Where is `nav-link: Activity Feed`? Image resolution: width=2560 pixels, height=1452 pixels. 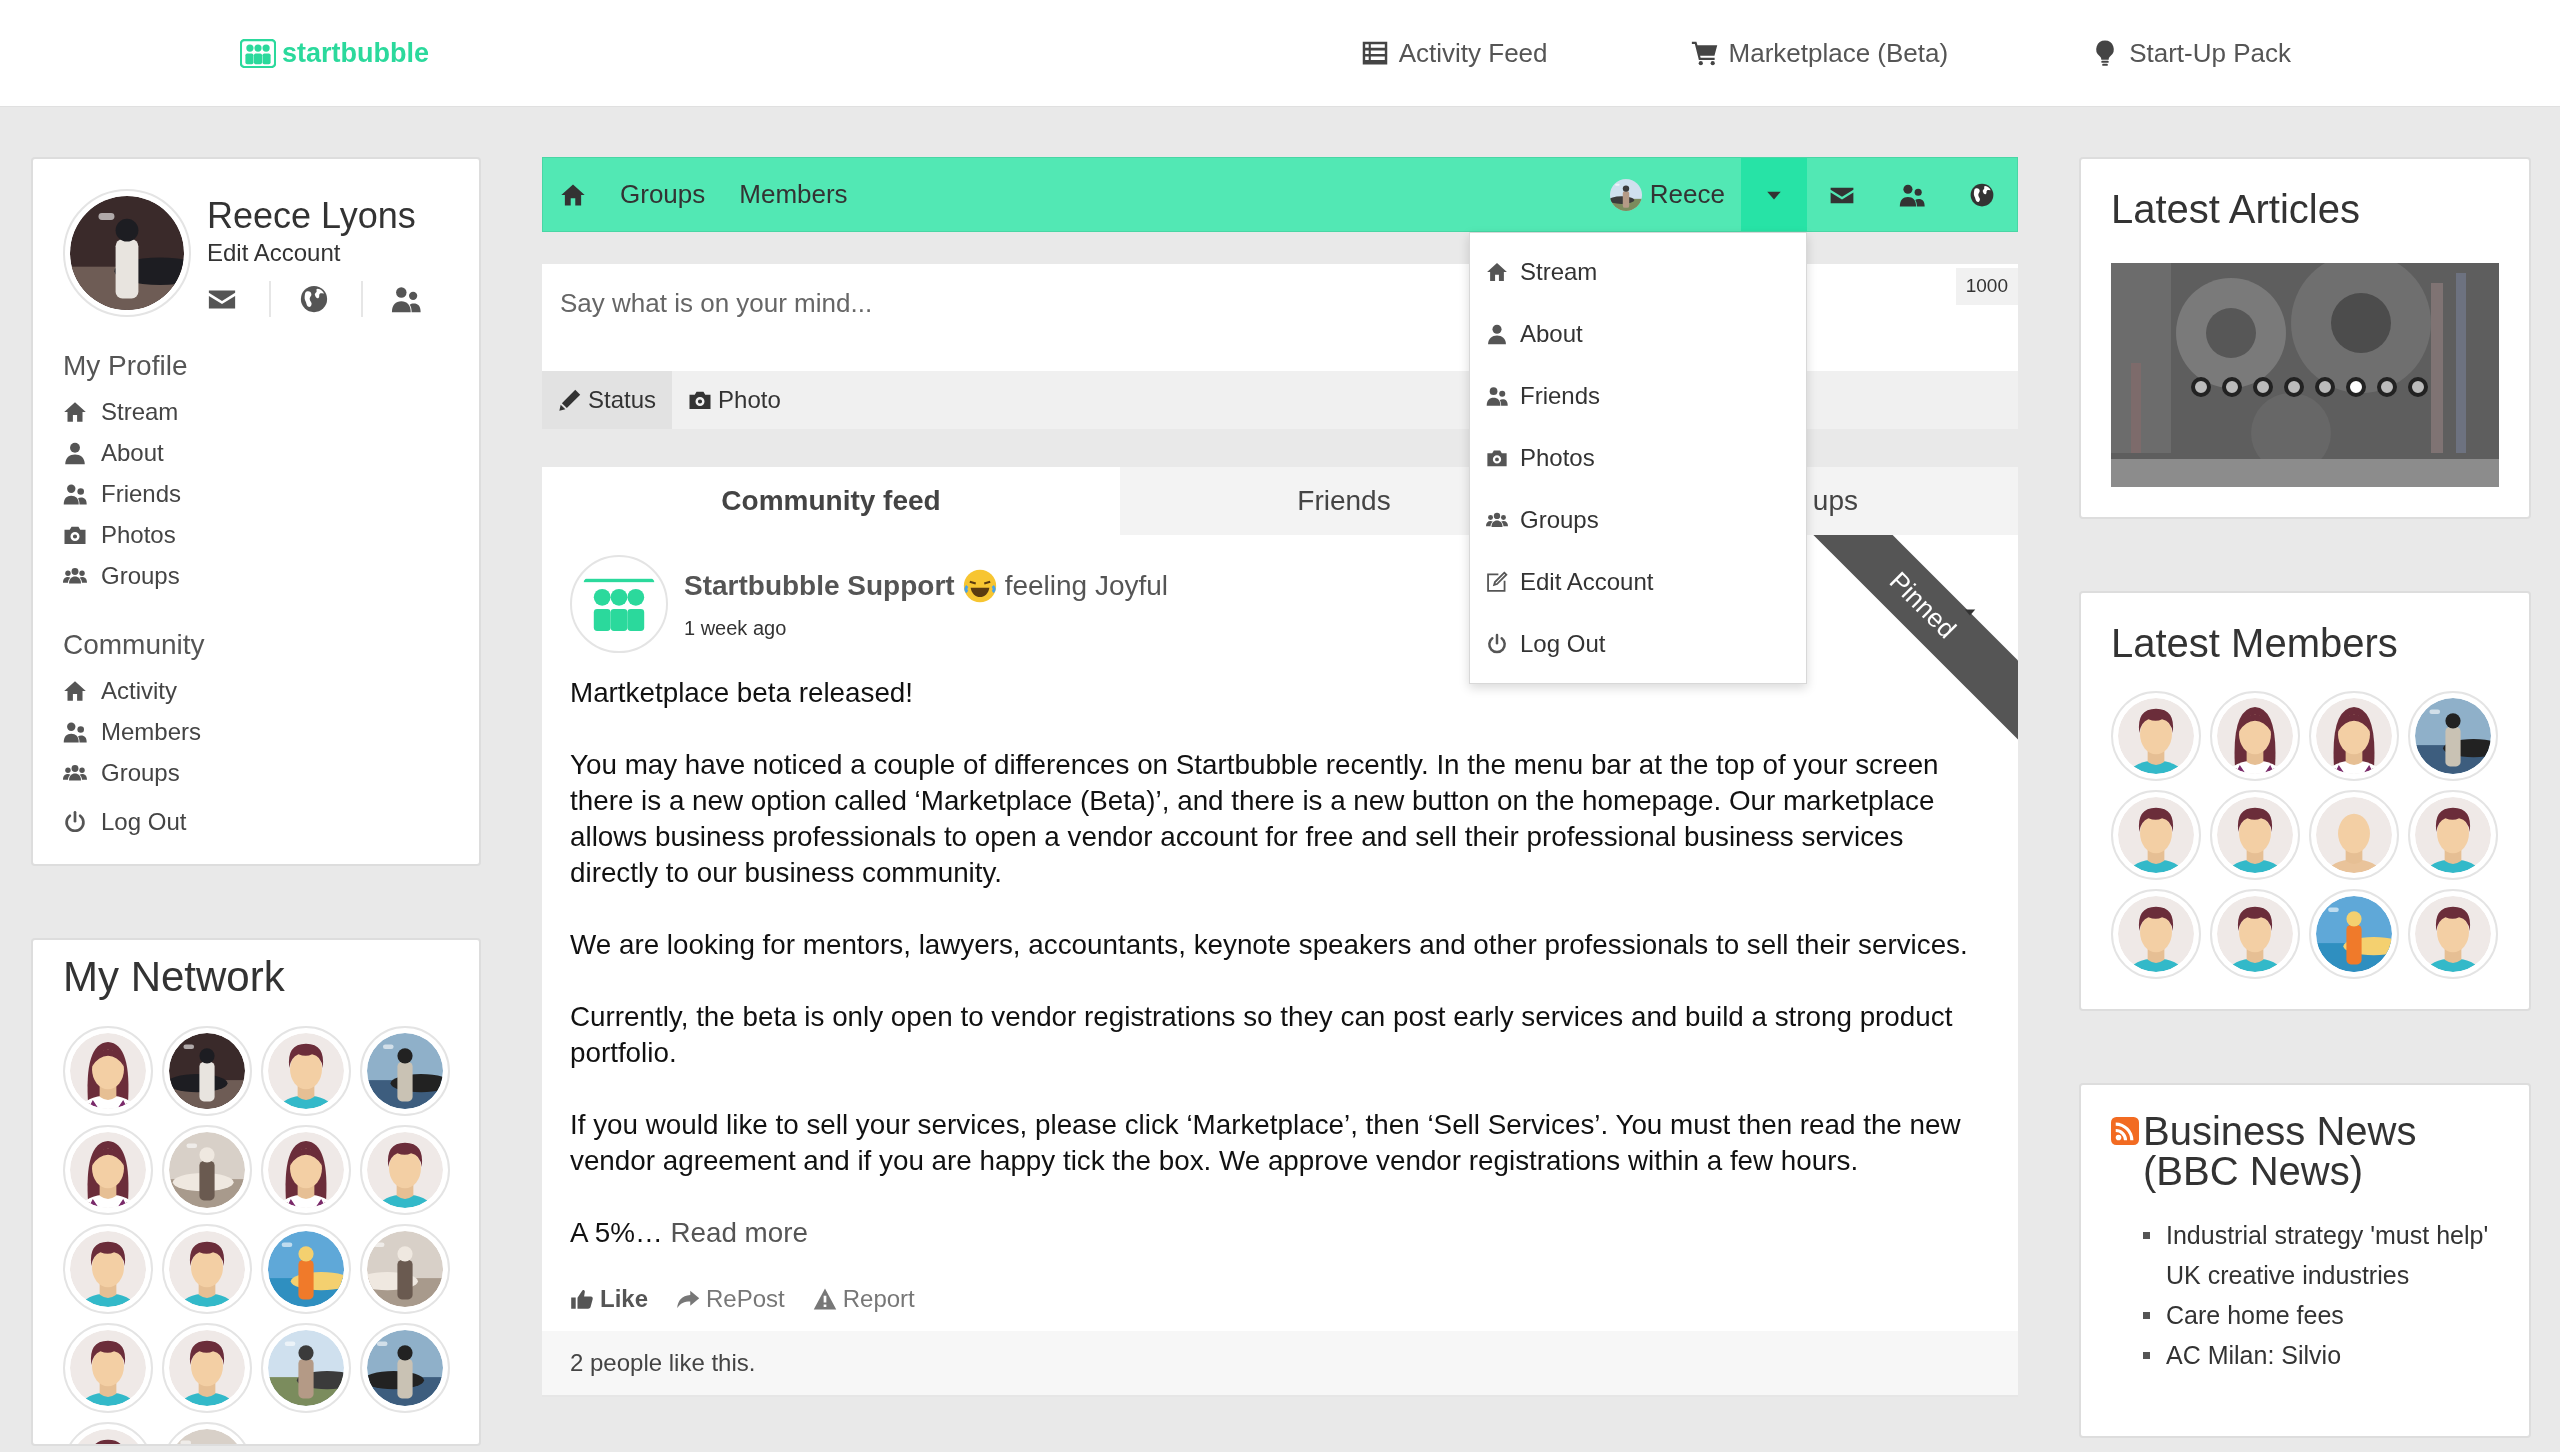
nav-link: Activity Feed is located at coordinates (1454, 53).